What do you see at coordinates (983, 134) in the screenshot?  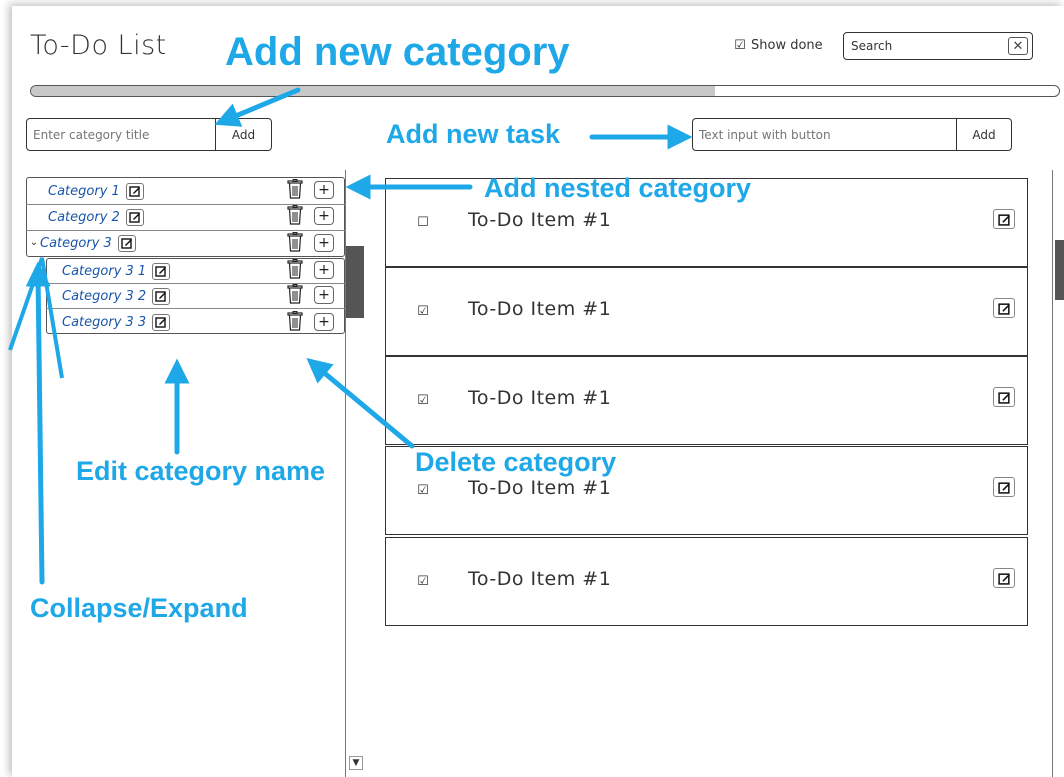 I see `add-task-button: Add` at bounding box center [983, 134].